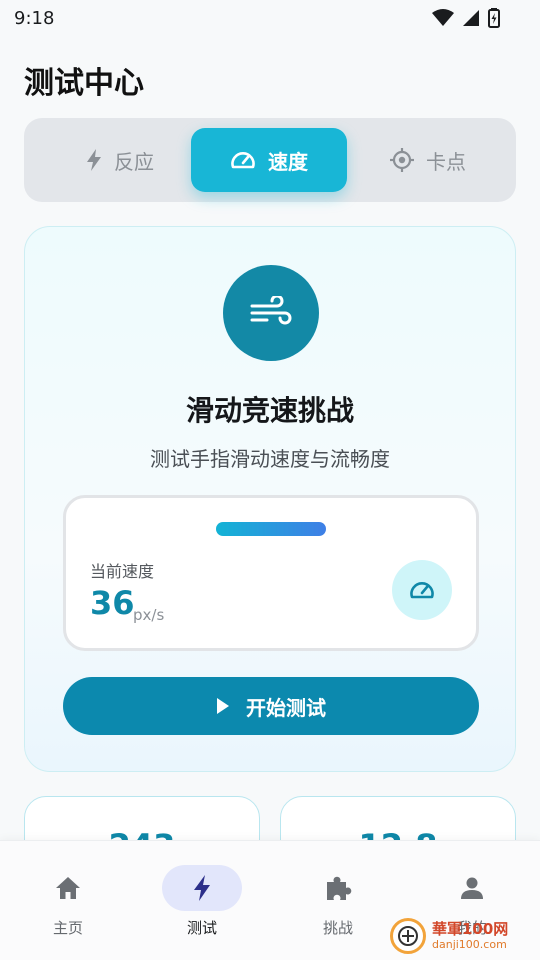  I want to click on speed-gauge-badge, so click(422, 590).